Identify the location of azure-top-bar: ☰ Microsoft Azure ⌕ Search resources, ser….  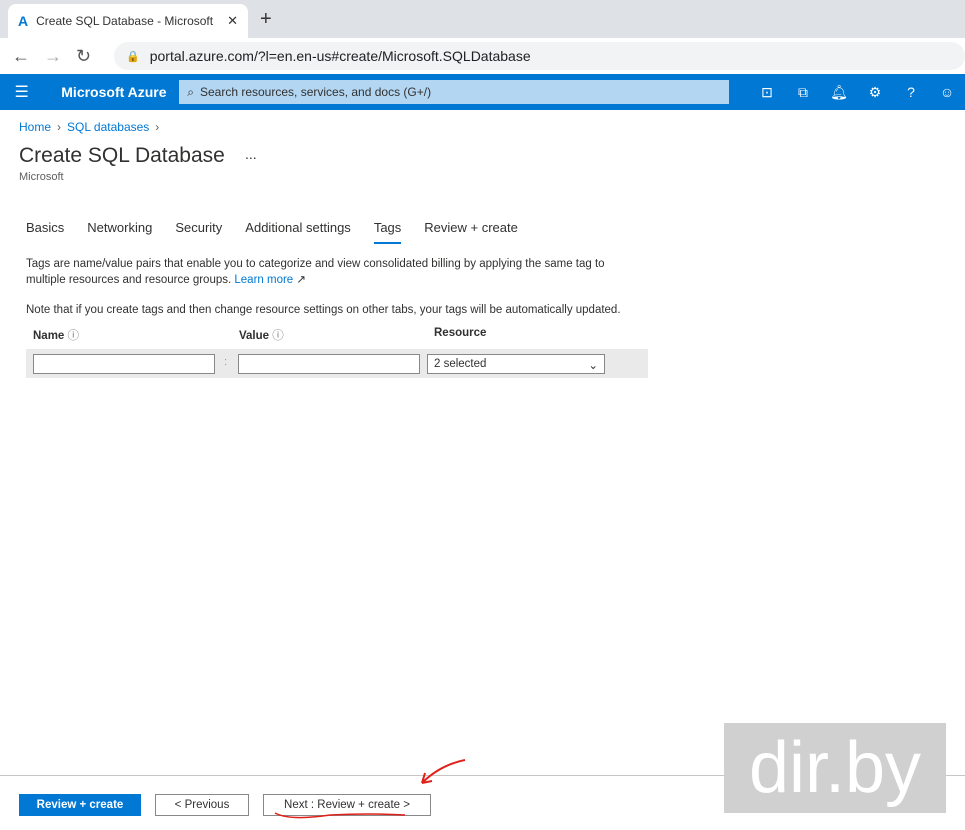
(482, 92).